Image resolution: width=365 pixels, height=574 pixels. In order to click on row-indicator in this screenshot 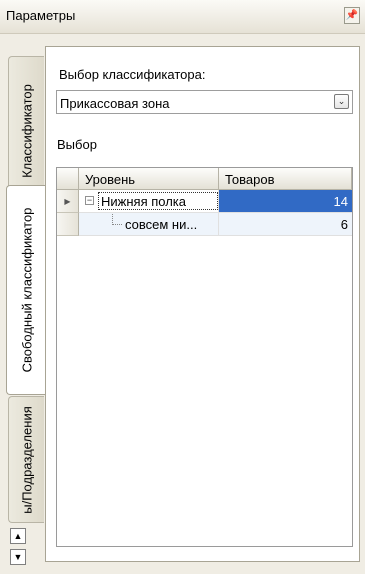, I will do `click(68, 224)`.